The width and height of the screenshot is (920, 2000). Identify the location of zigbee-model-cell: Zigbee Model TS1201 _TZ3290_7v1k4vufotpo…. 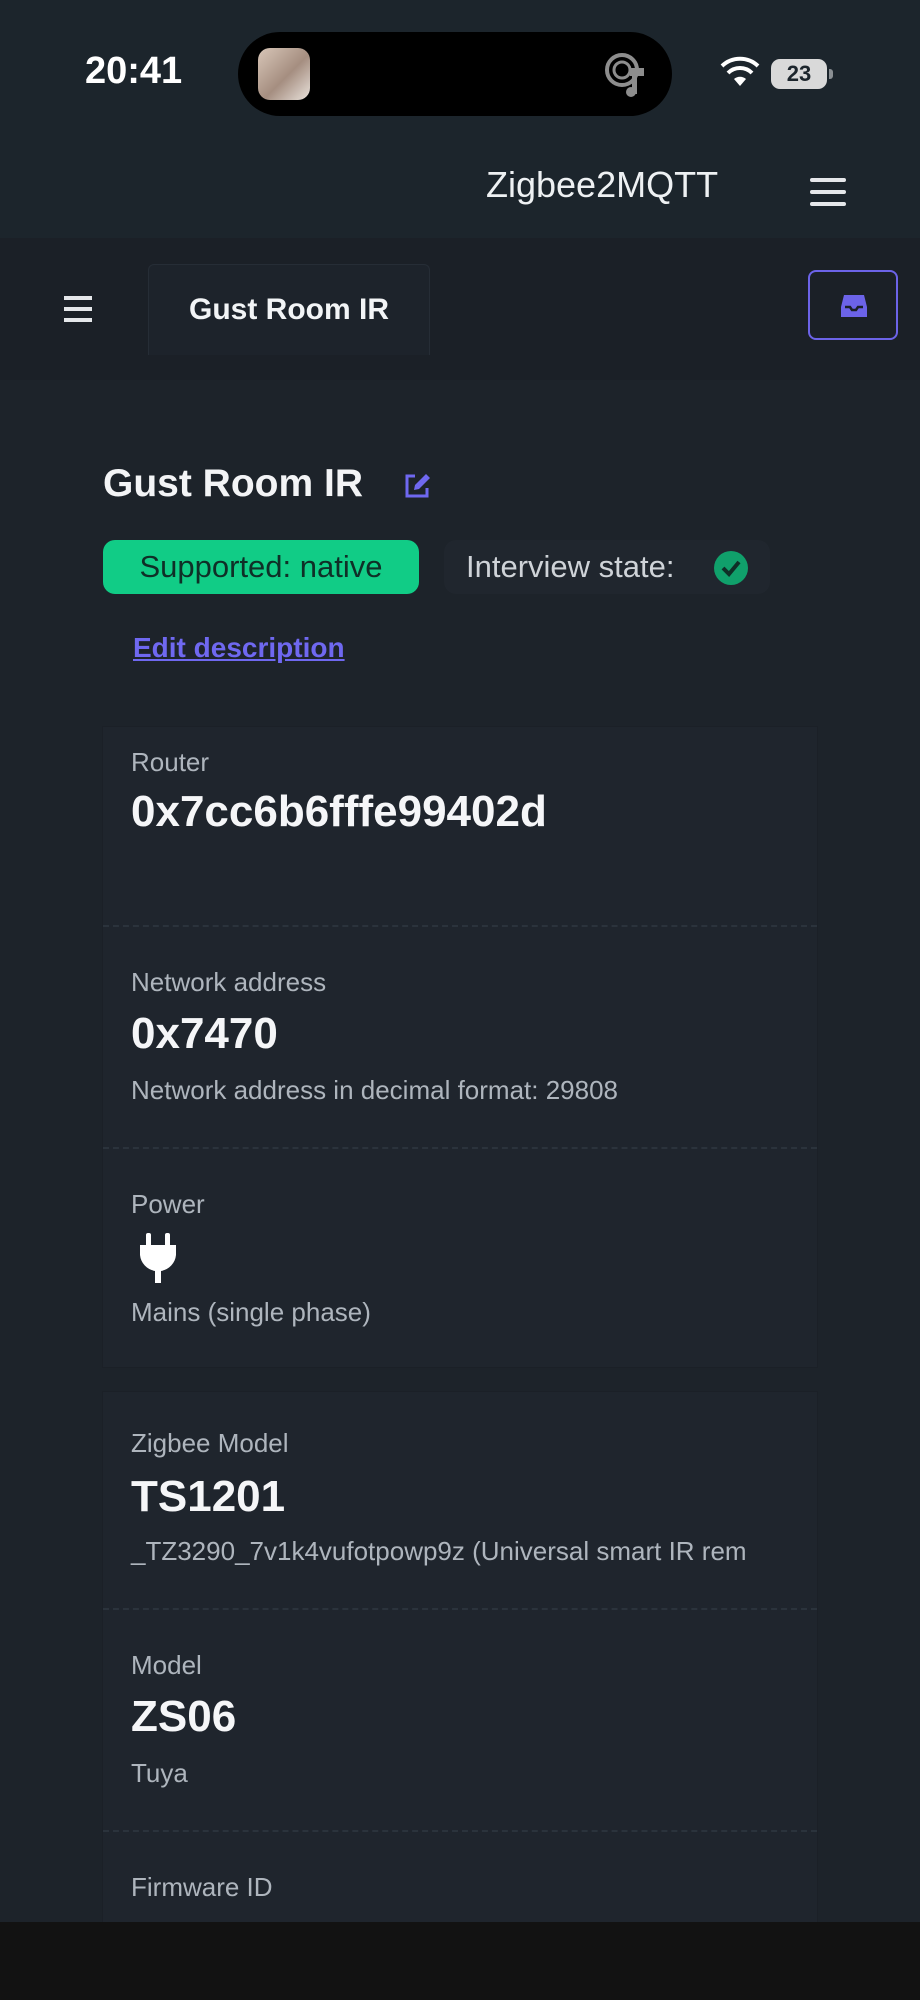
(460, 1501).